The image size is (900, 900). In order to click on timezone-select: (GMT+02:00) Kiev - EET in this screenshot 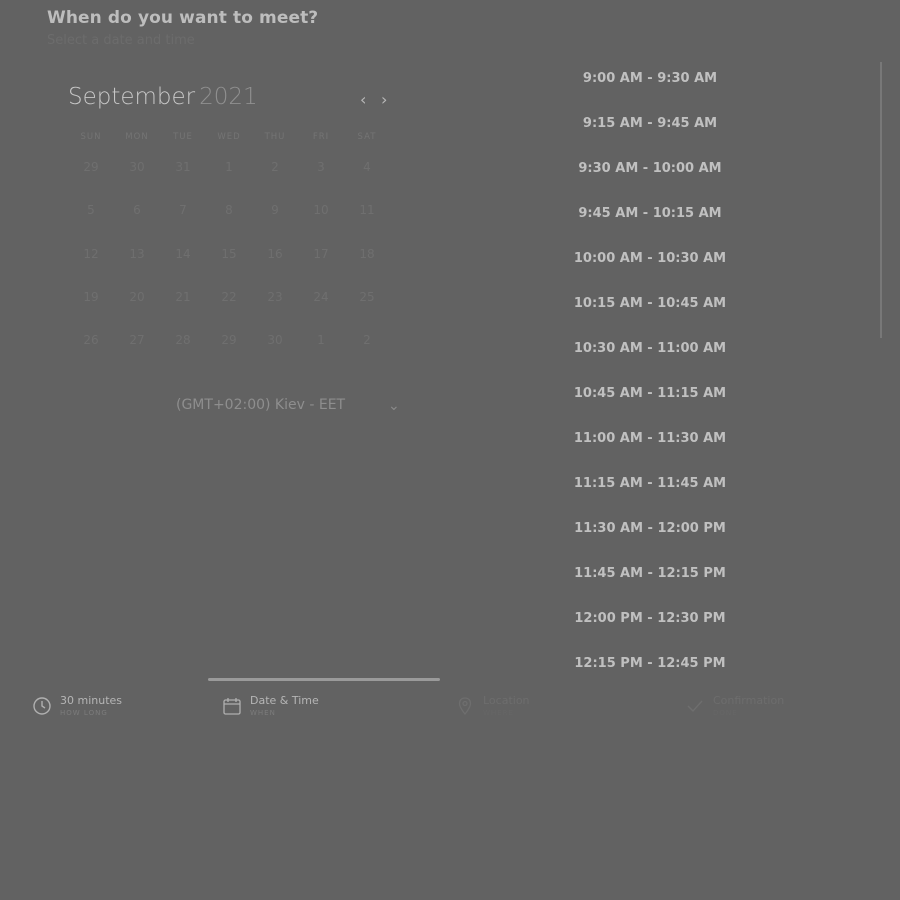, I will do `click(260, 405)`.